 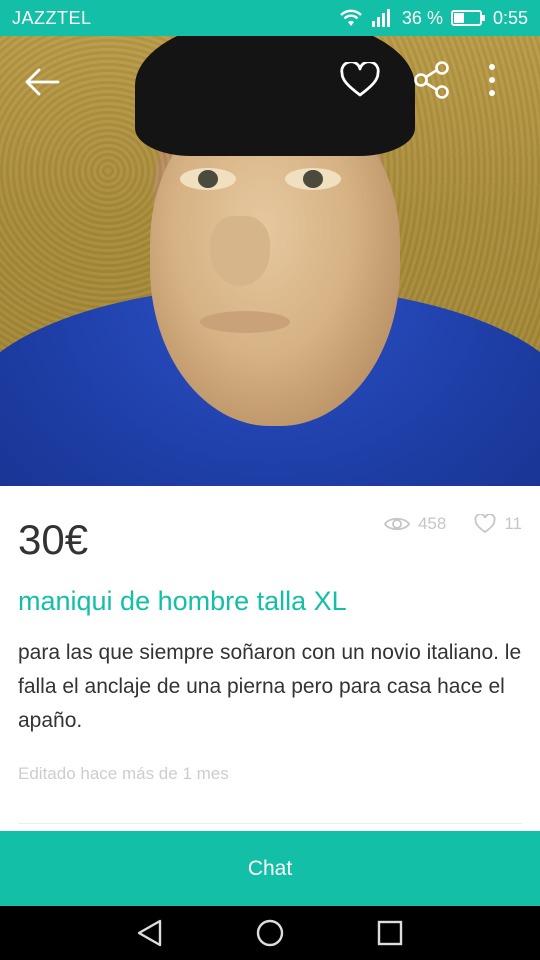 I want to click on status-right: 36 % 0:55, so click(x=433, y=18).